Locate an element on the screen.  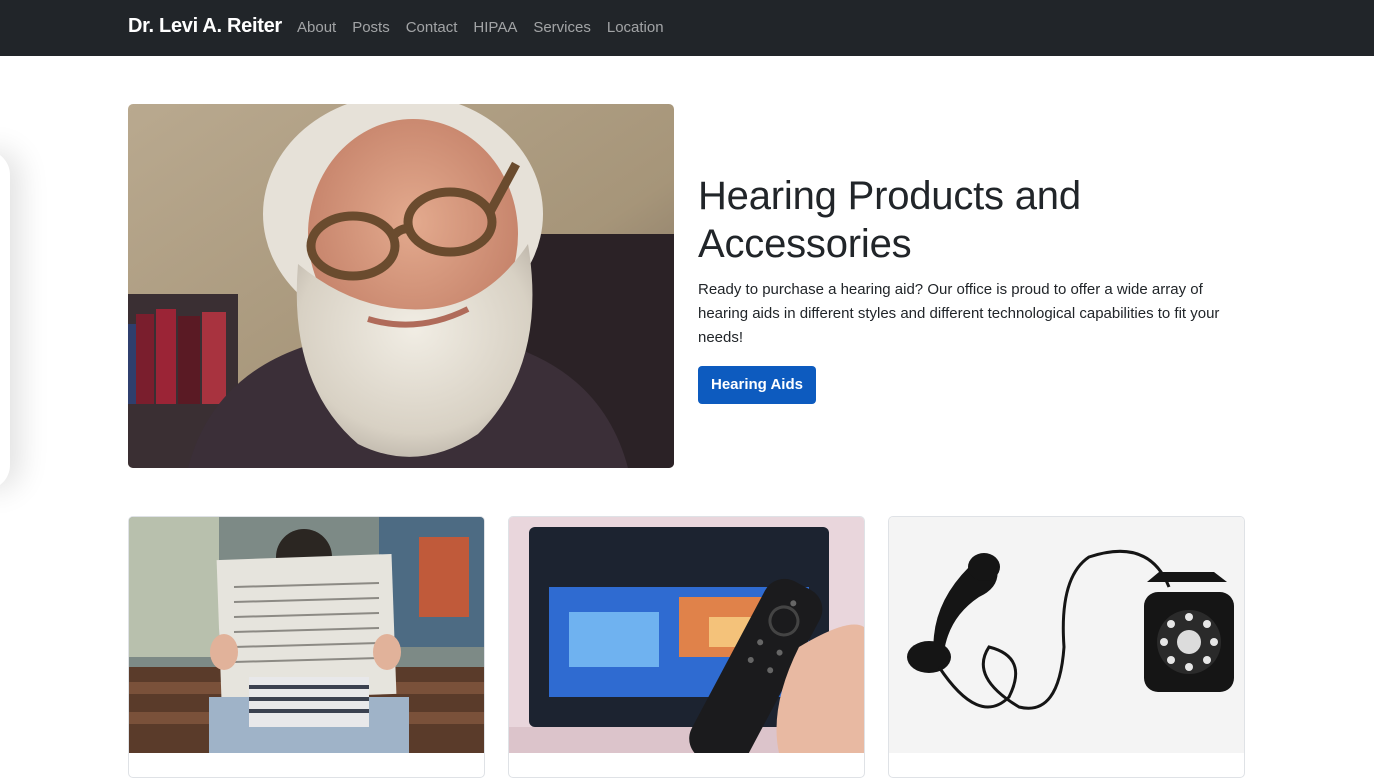
nav-link-posts: Posts is located at coordinates (371, 28).